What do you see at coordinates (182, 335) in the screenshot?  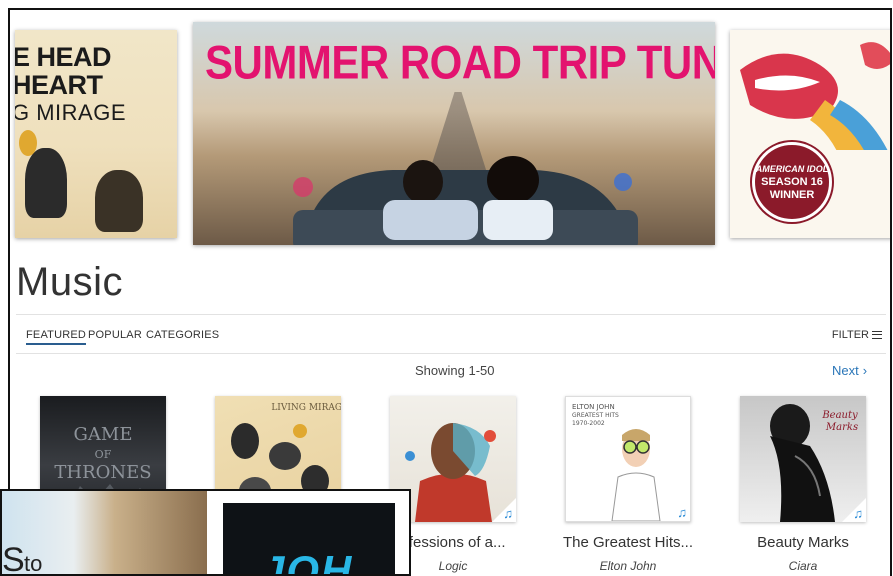 I see `tab-categories: CATEGORIES` at bounding box center [182, 335].